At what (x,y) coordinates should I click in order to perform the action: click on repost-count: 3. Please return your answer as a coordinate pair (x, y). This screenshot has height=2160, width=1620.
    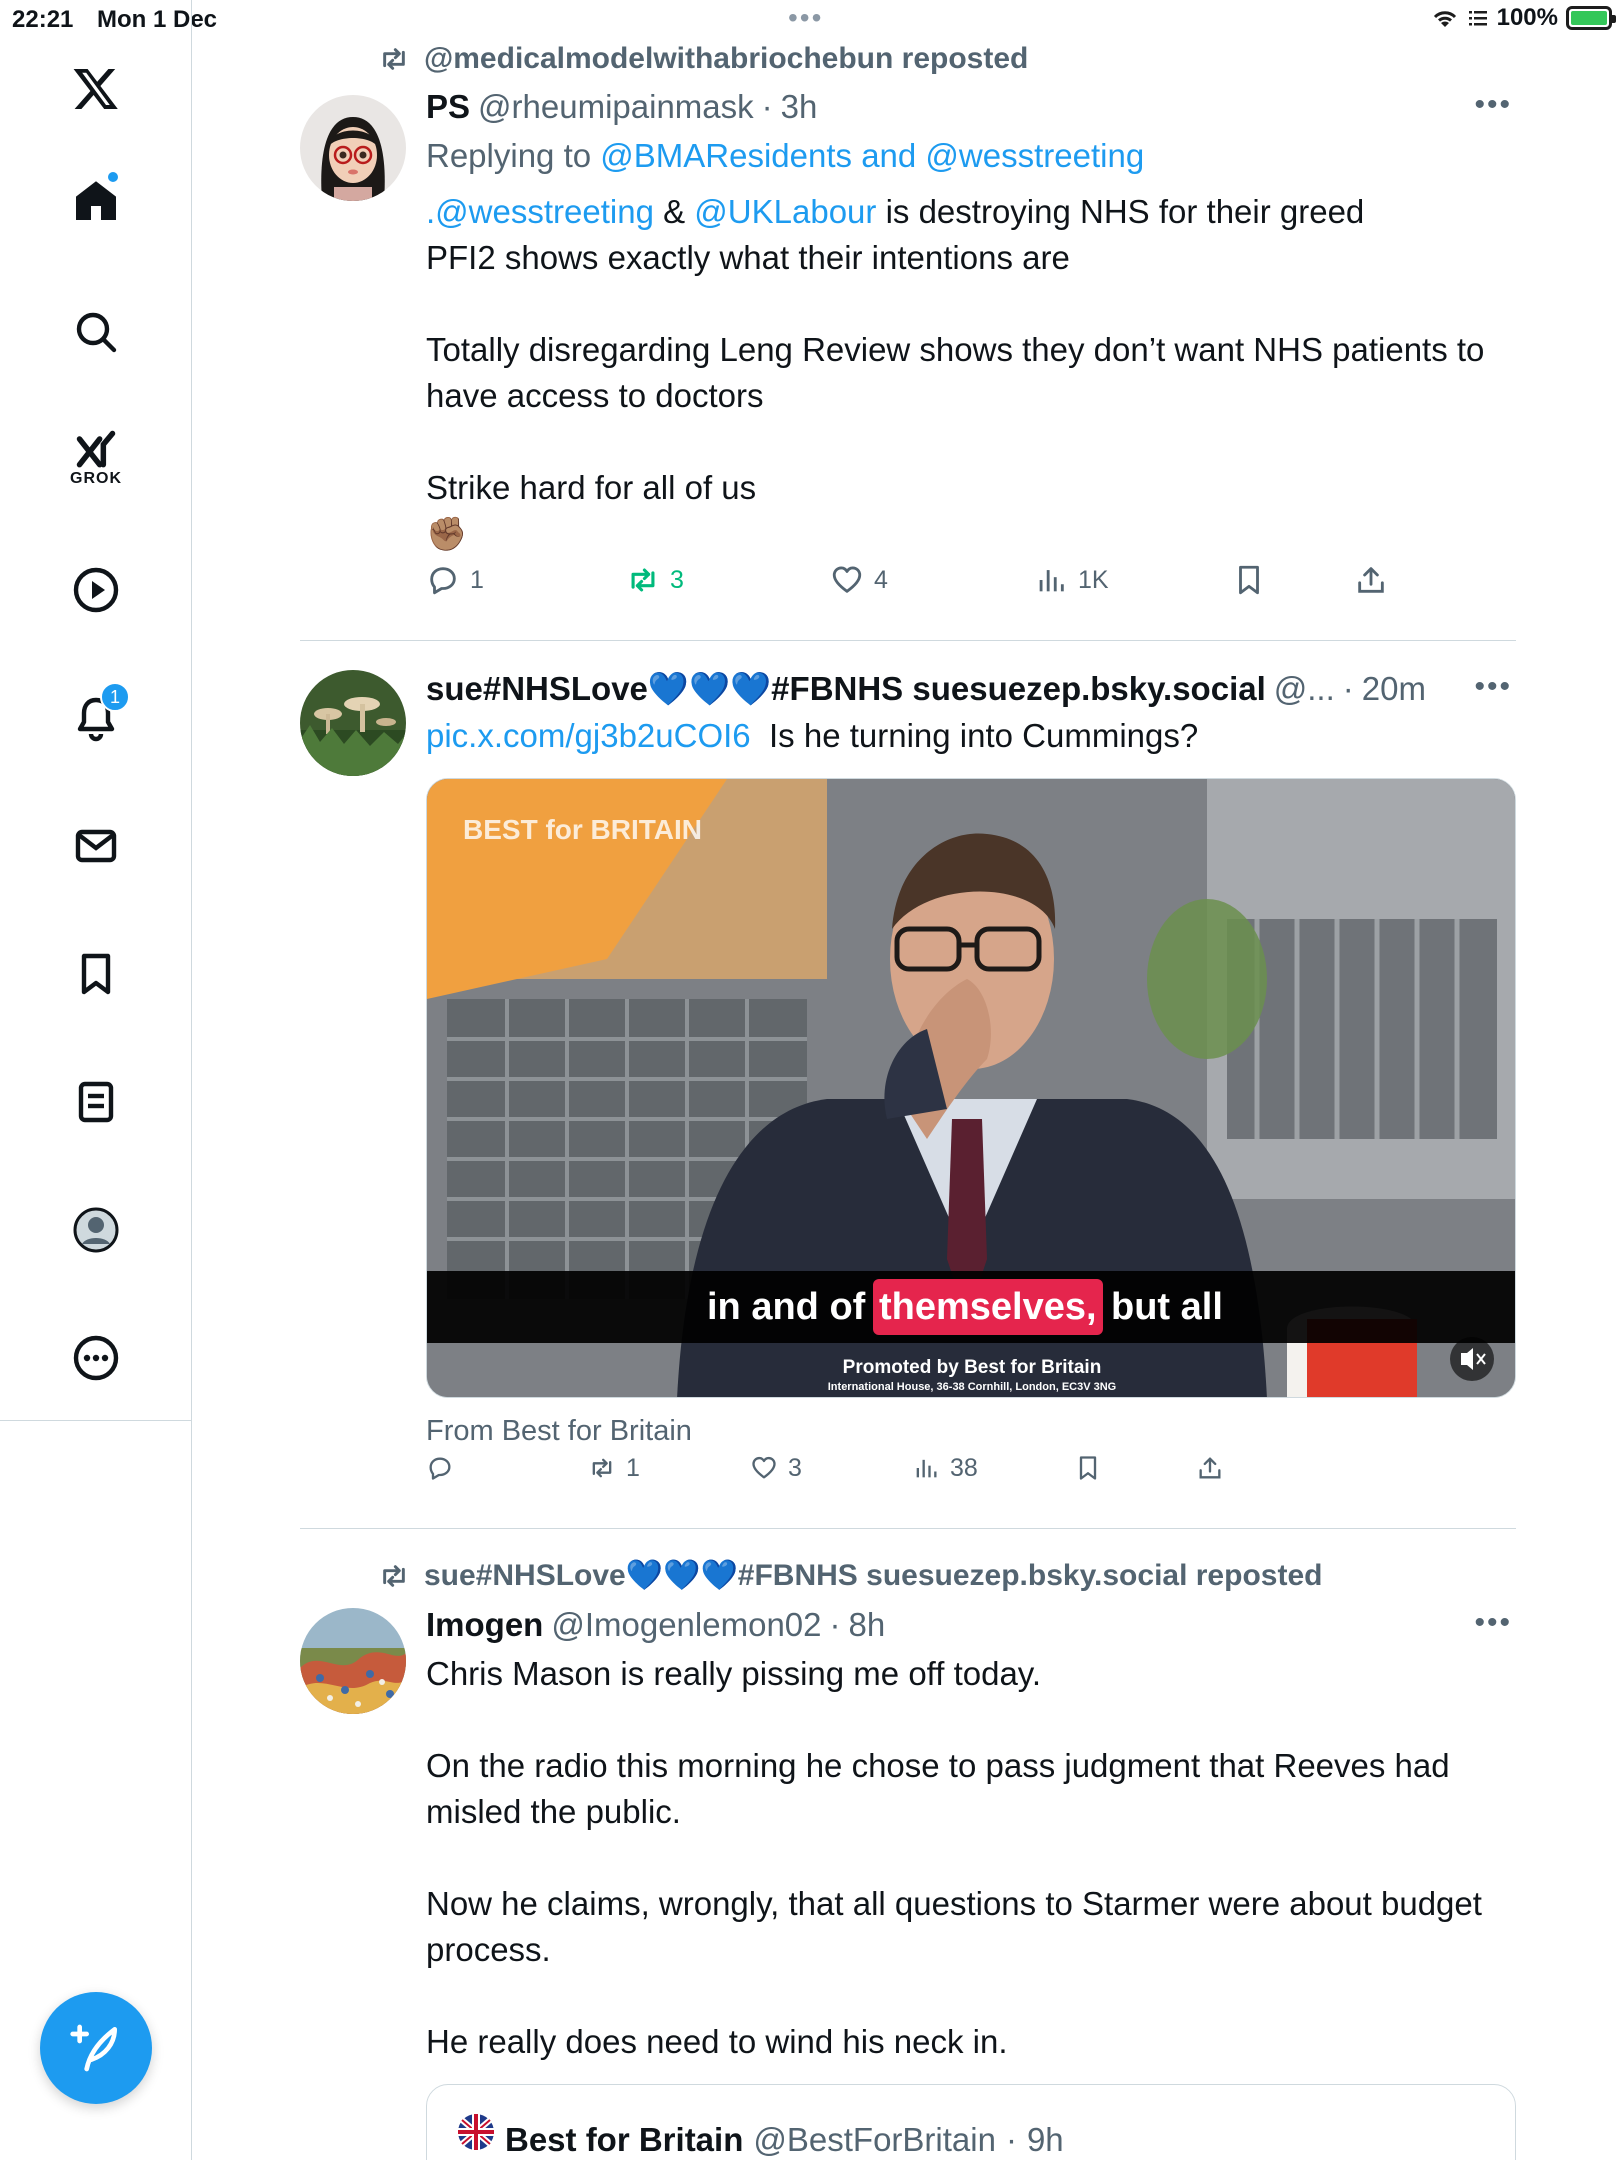
    Looking at the image, I should click on (677, 579).